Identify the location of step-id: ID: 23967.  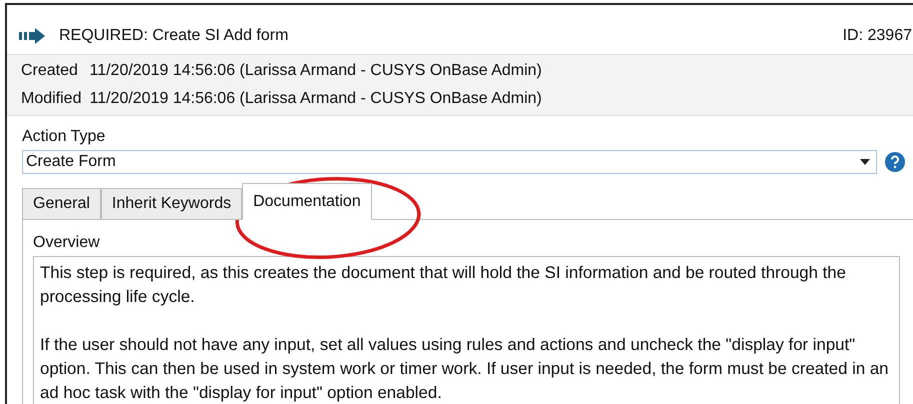
(877, 36).